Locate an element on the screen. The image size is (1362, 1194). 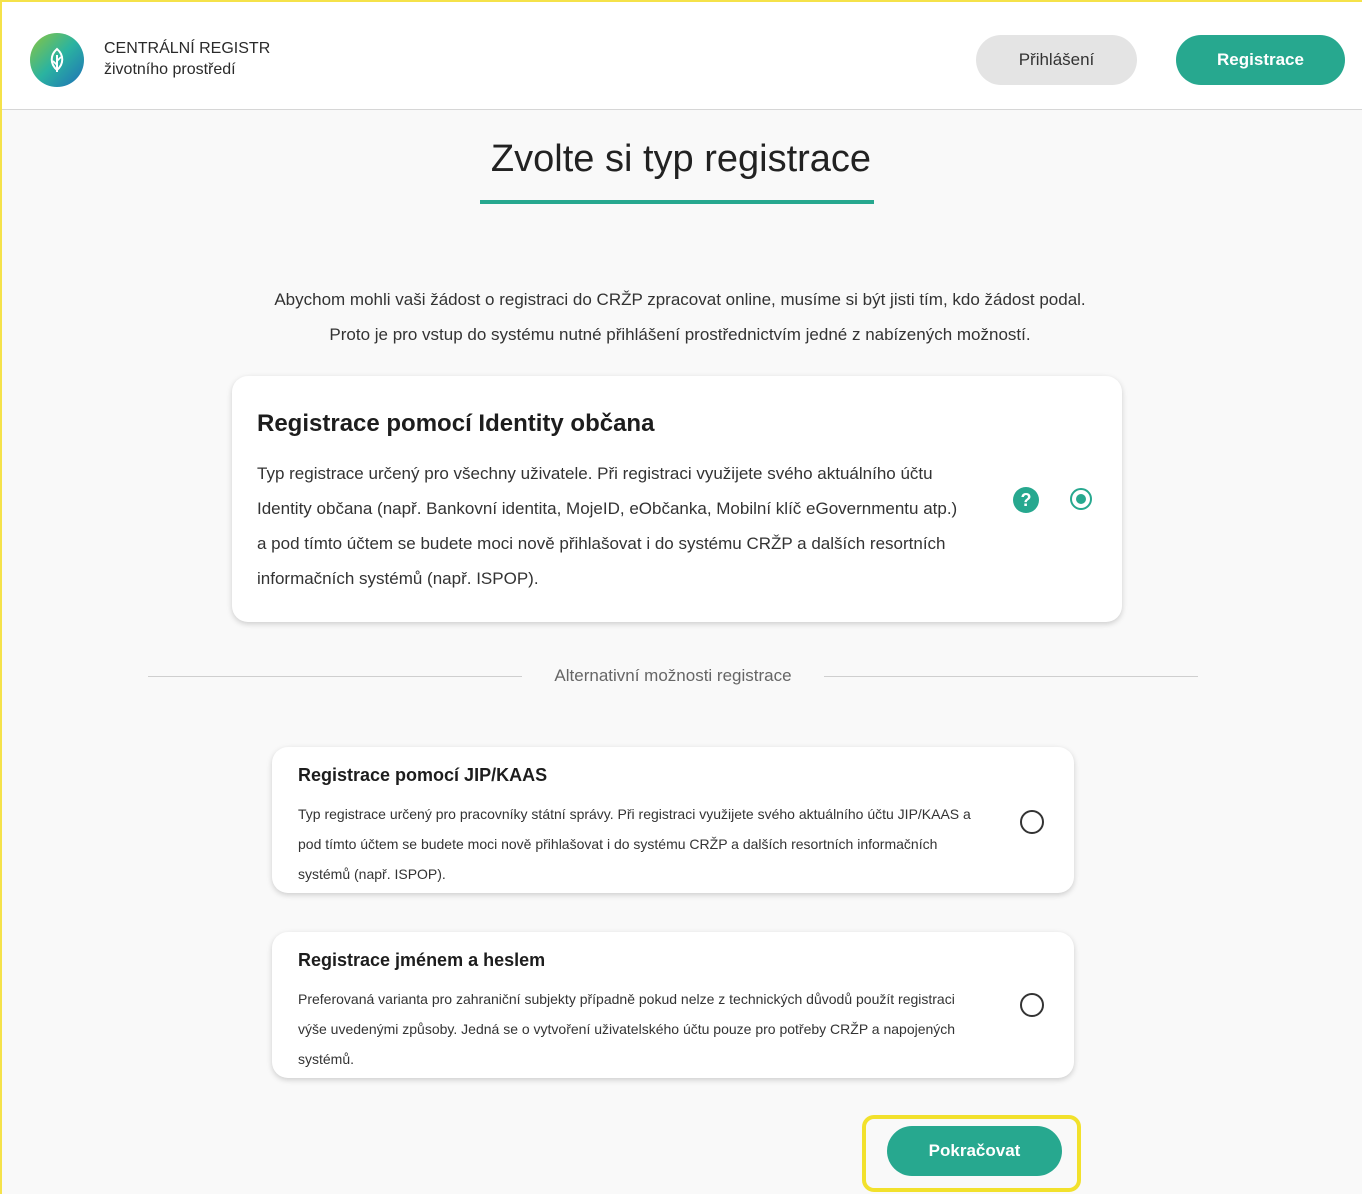
radio-identity is located at coordinates (1081, 499).